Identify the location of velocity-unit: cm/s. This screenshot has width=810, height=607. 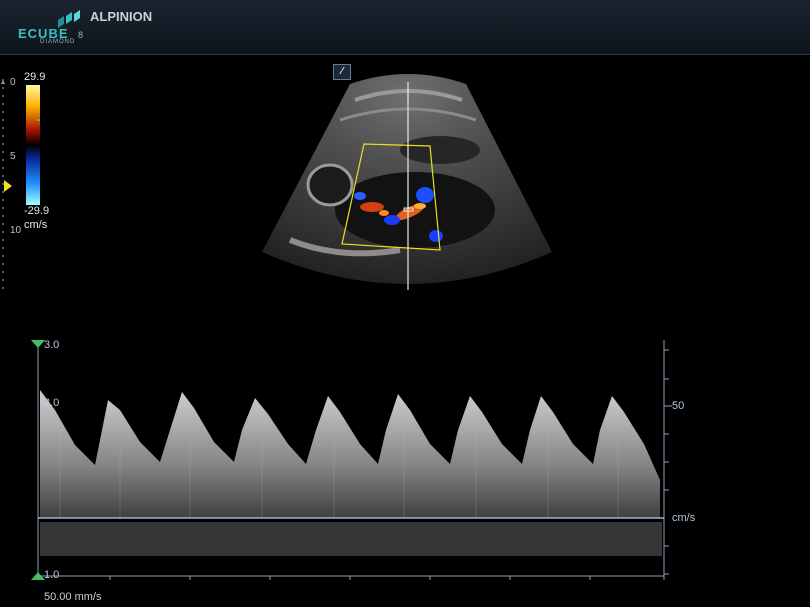
(684, 518).